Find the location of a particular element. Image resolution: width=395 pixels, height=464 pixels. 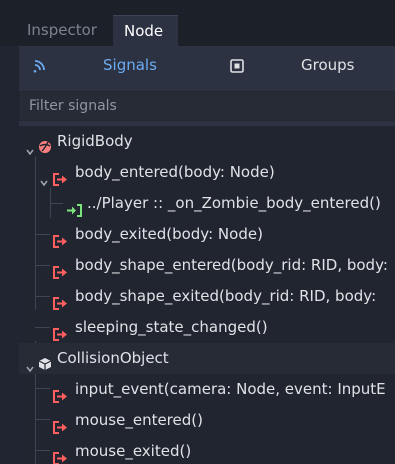

signal-item: body_shape_exited(body_rid: RID, body: is located at coordinates (207, 296).